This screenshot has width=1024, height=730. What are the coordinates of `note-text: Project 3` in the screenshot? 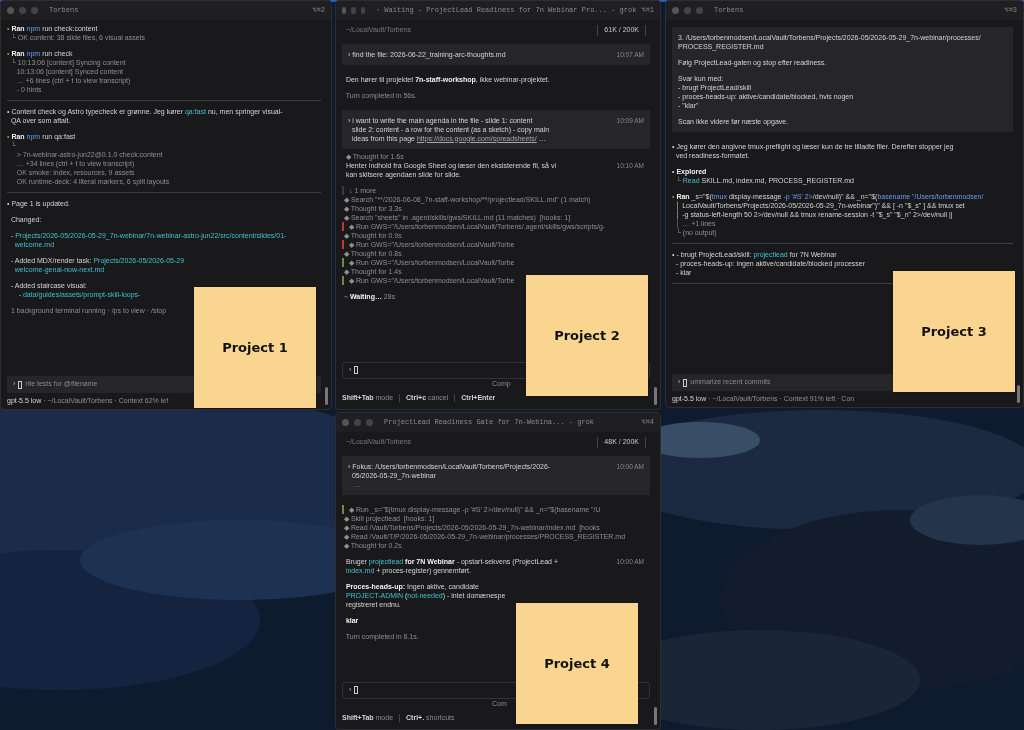 It's located at (954, 331).